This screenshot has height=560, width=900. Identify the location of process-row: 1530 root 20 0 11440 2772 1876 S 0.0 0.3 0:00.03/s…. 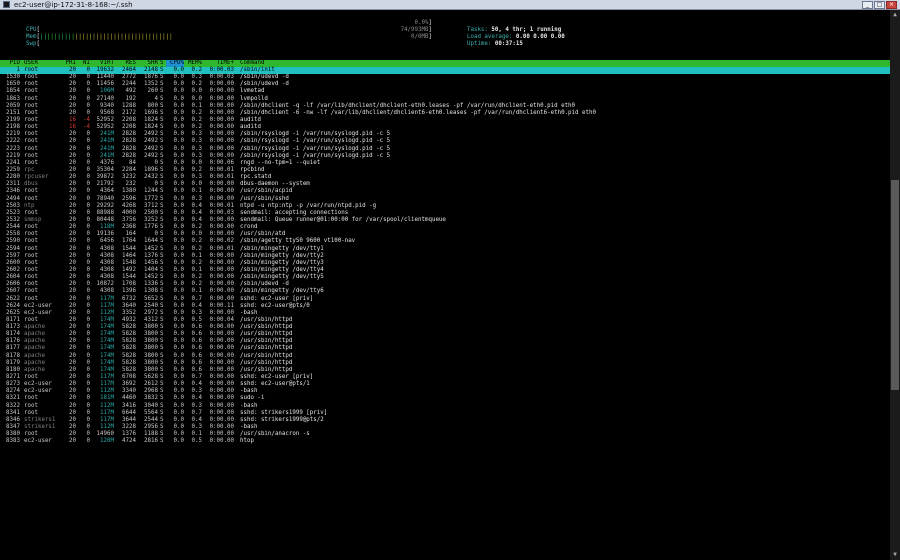
(445, 77).